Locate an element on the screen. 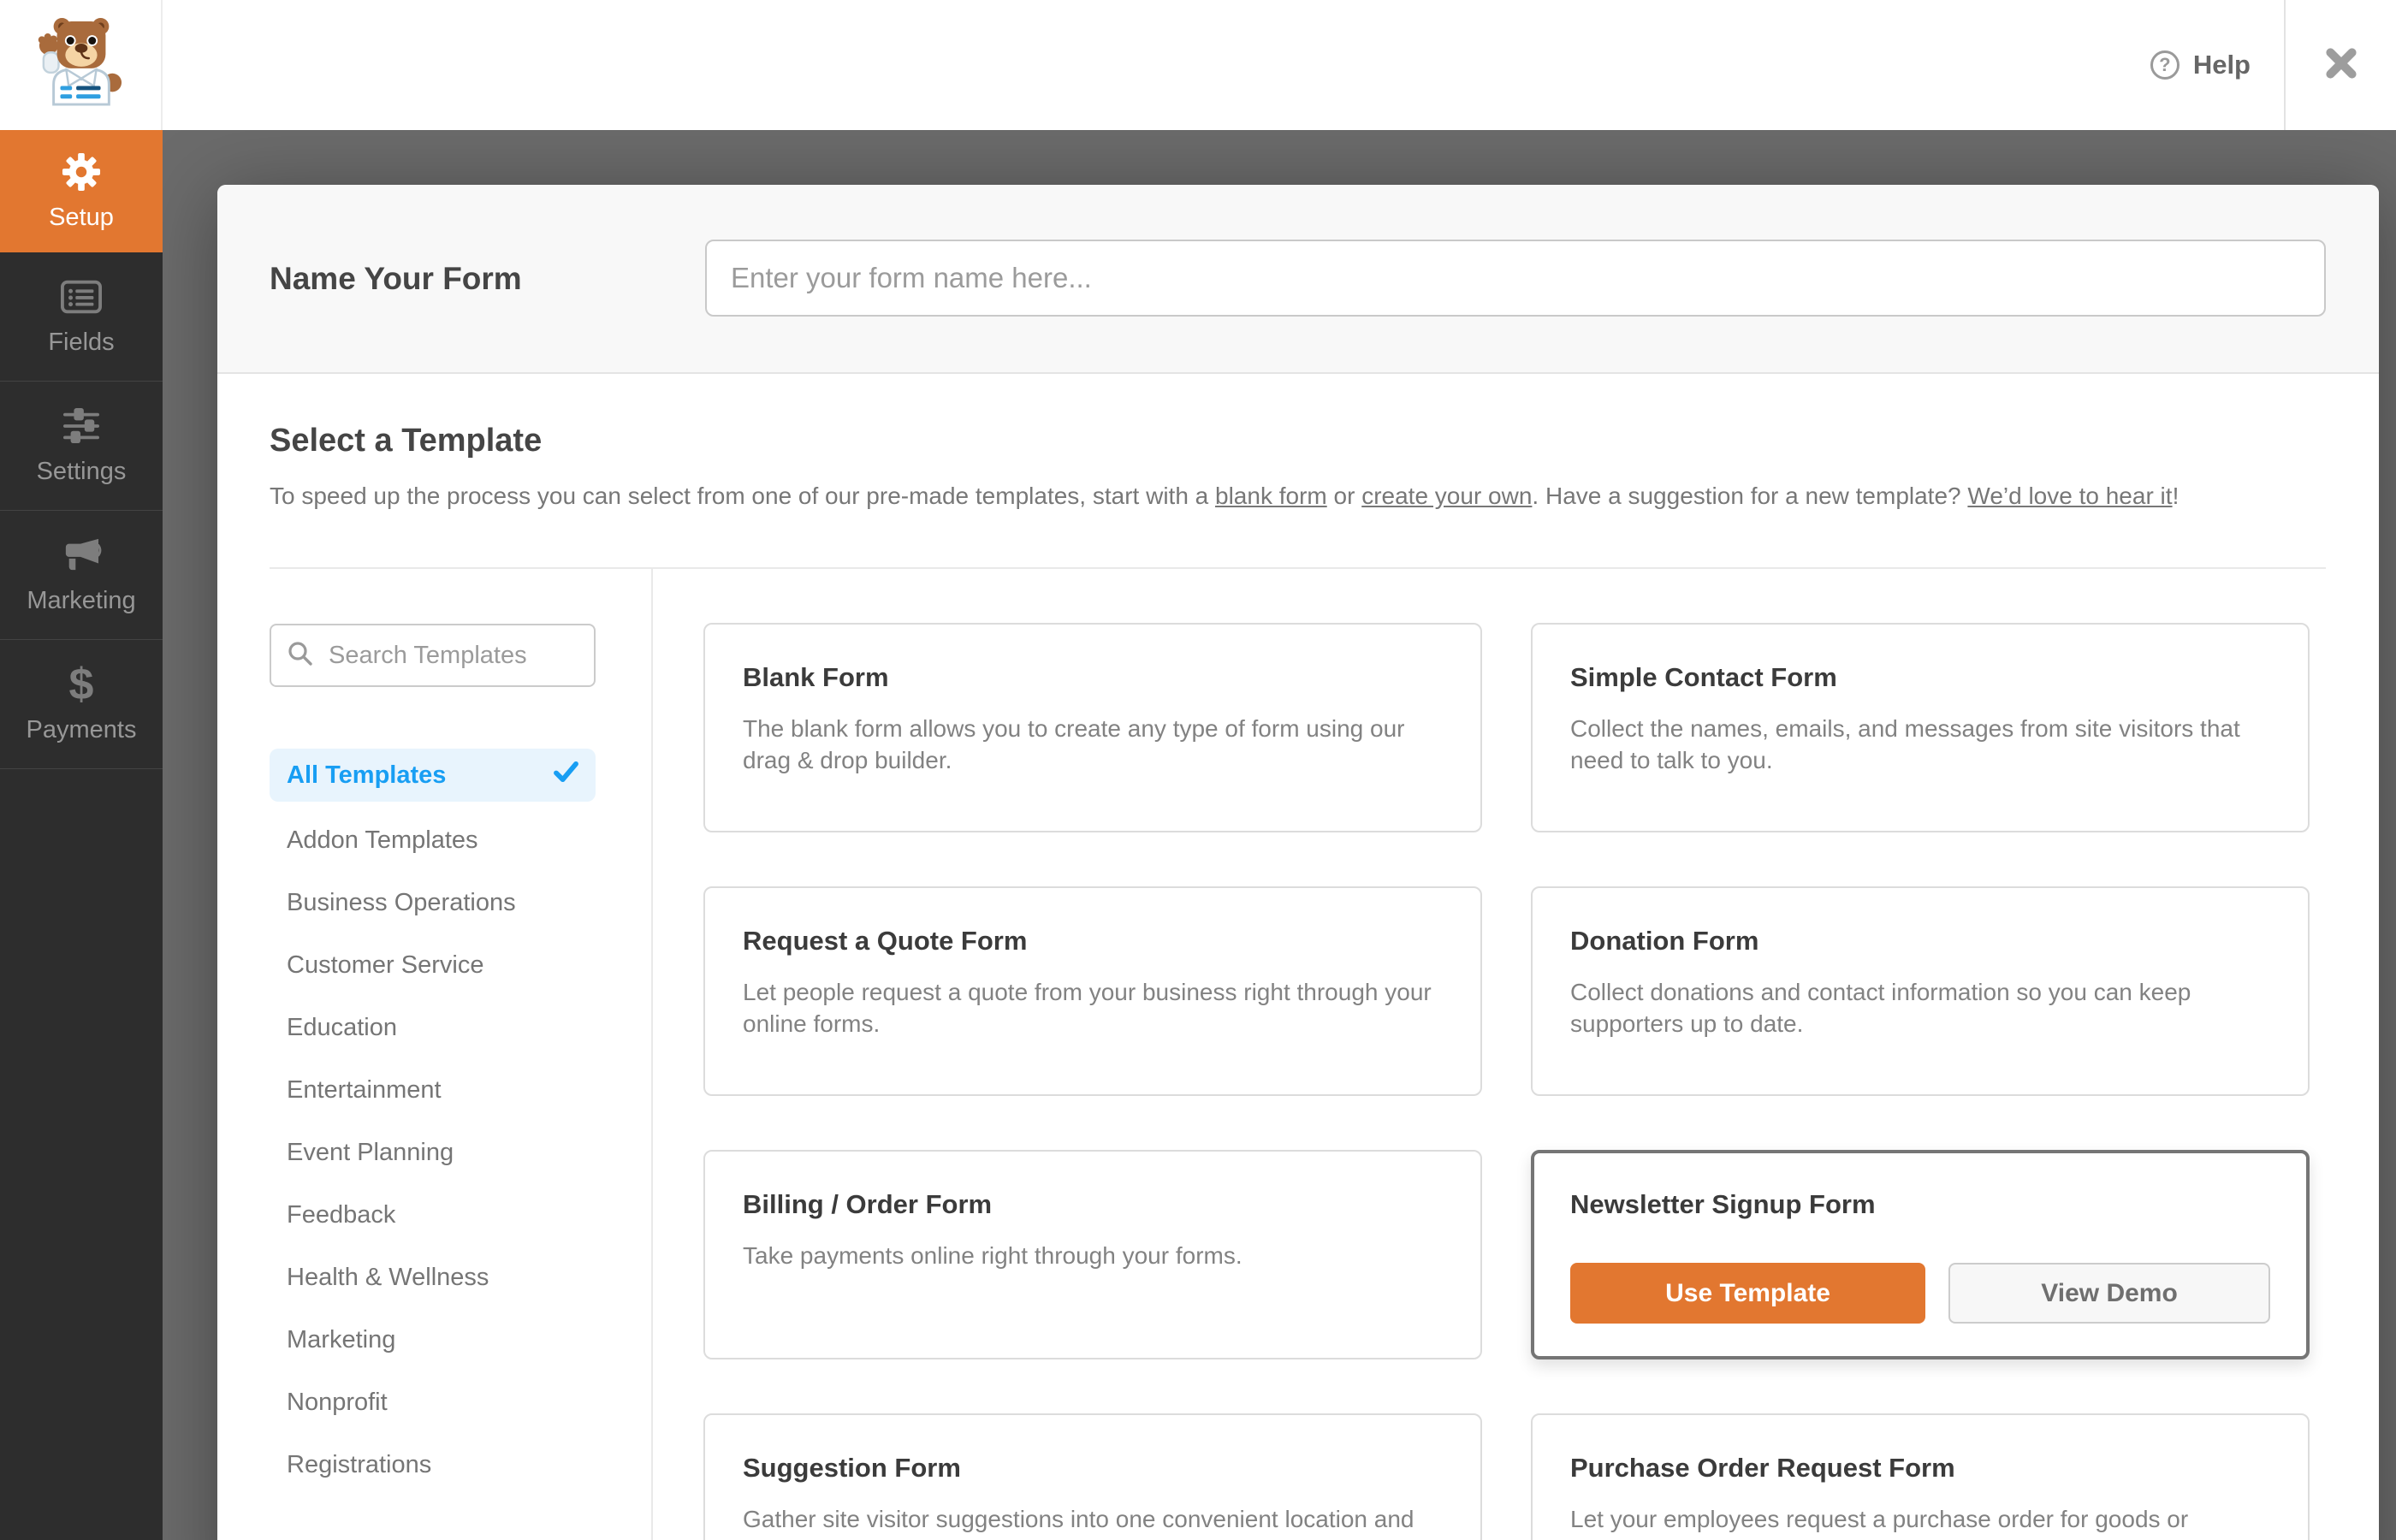 This screenshot has height=1540, width=2396. description-text: or is located at coordinates (1344, 496).